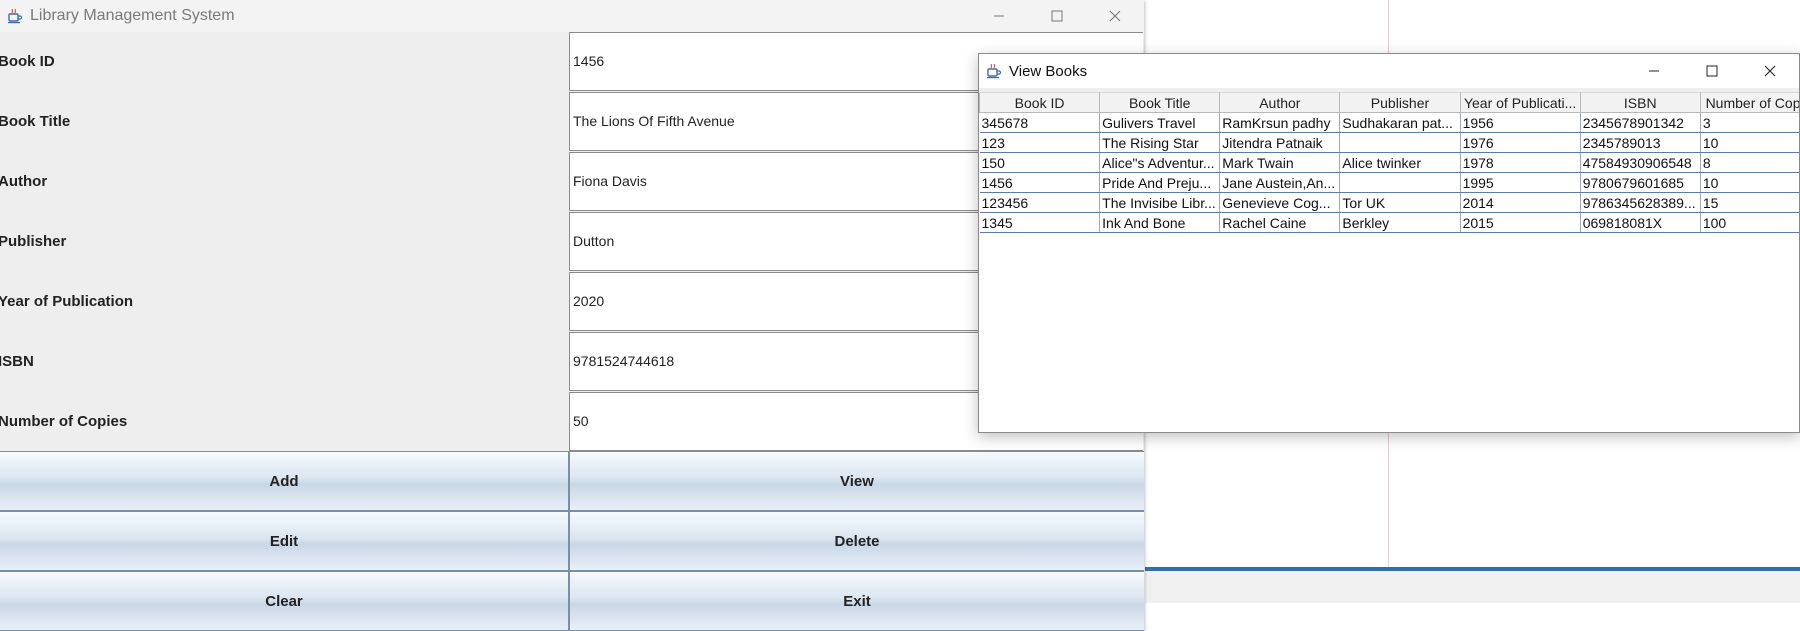  Describe the element at coordinates (1400, 222) in the screenshot. I see `table-cell: Berkley` at that location.